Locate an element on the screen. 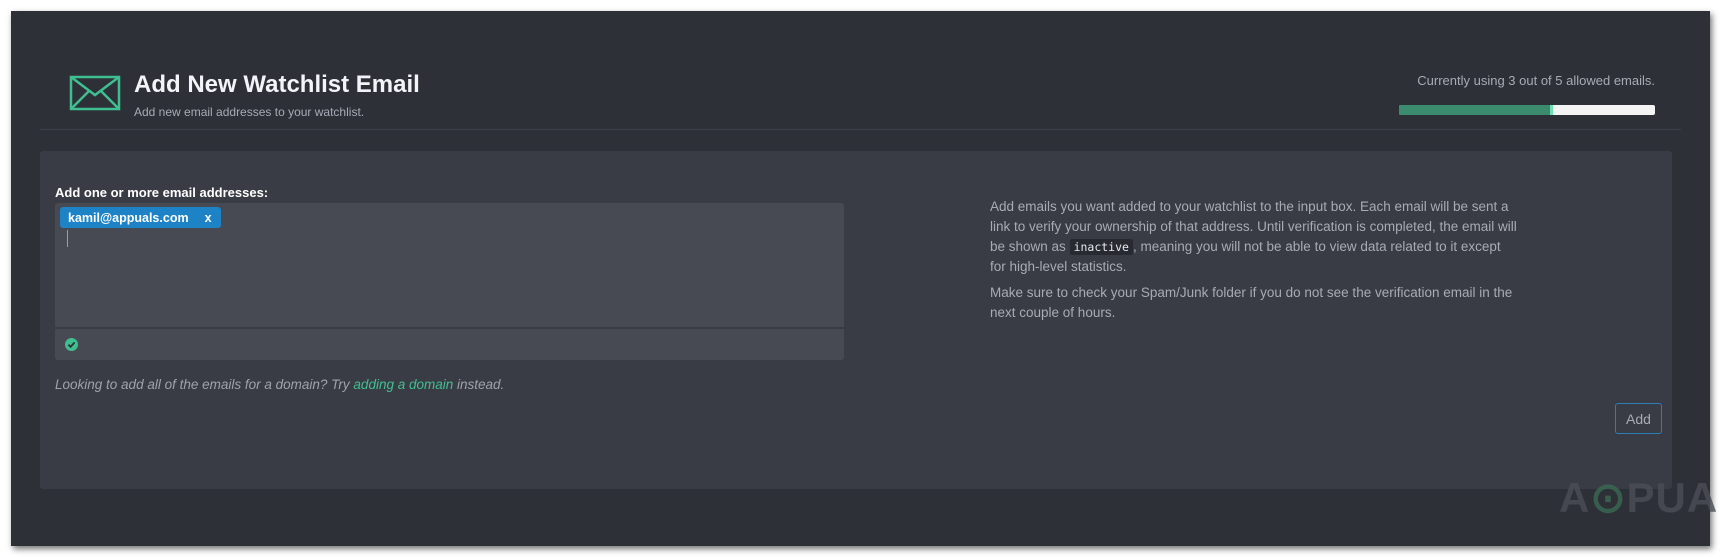  validation-status-bar is located at coordinates (449, 344).